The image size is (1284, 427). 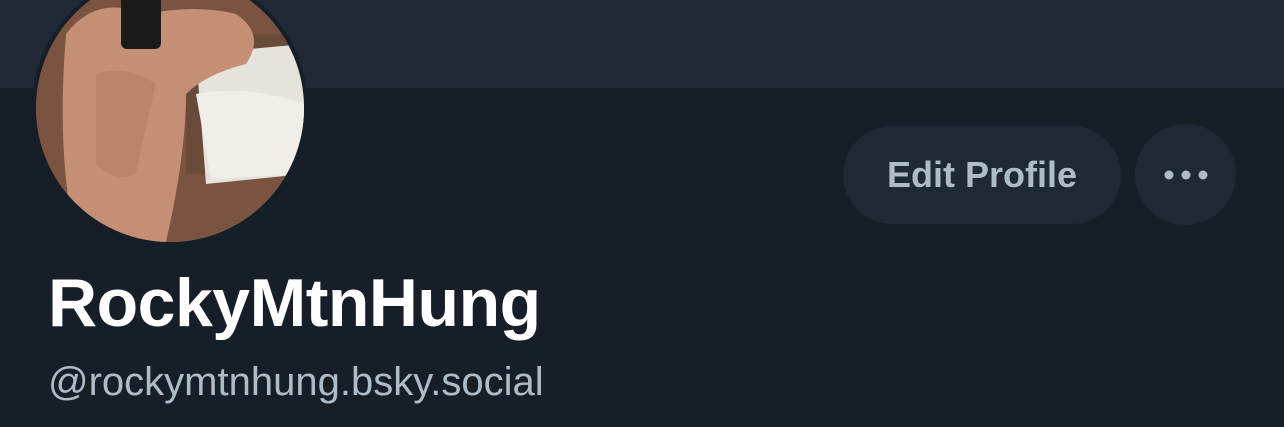 I want to click on more-options-button, so click(x=1185, y=174).